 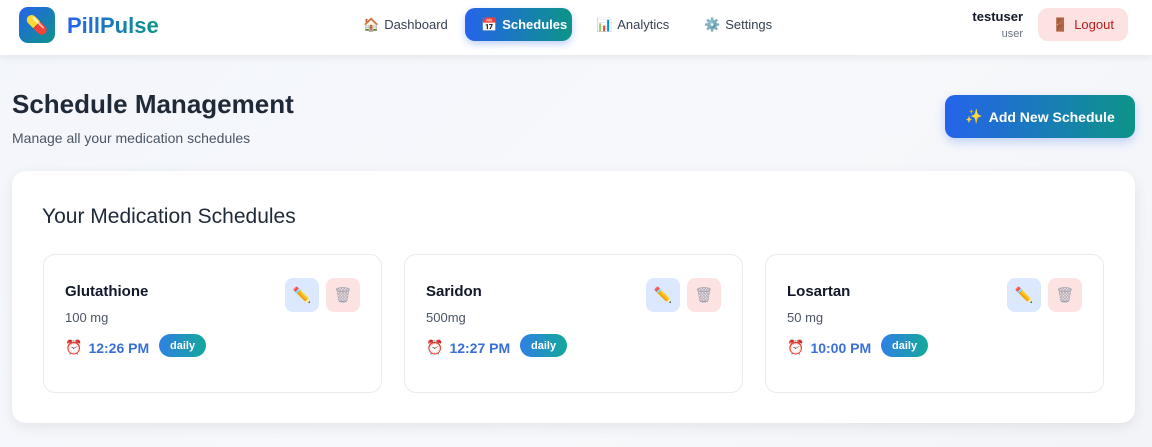 I want to click on panel-title: Your Medication Schedules, so click(x=169, y=216).